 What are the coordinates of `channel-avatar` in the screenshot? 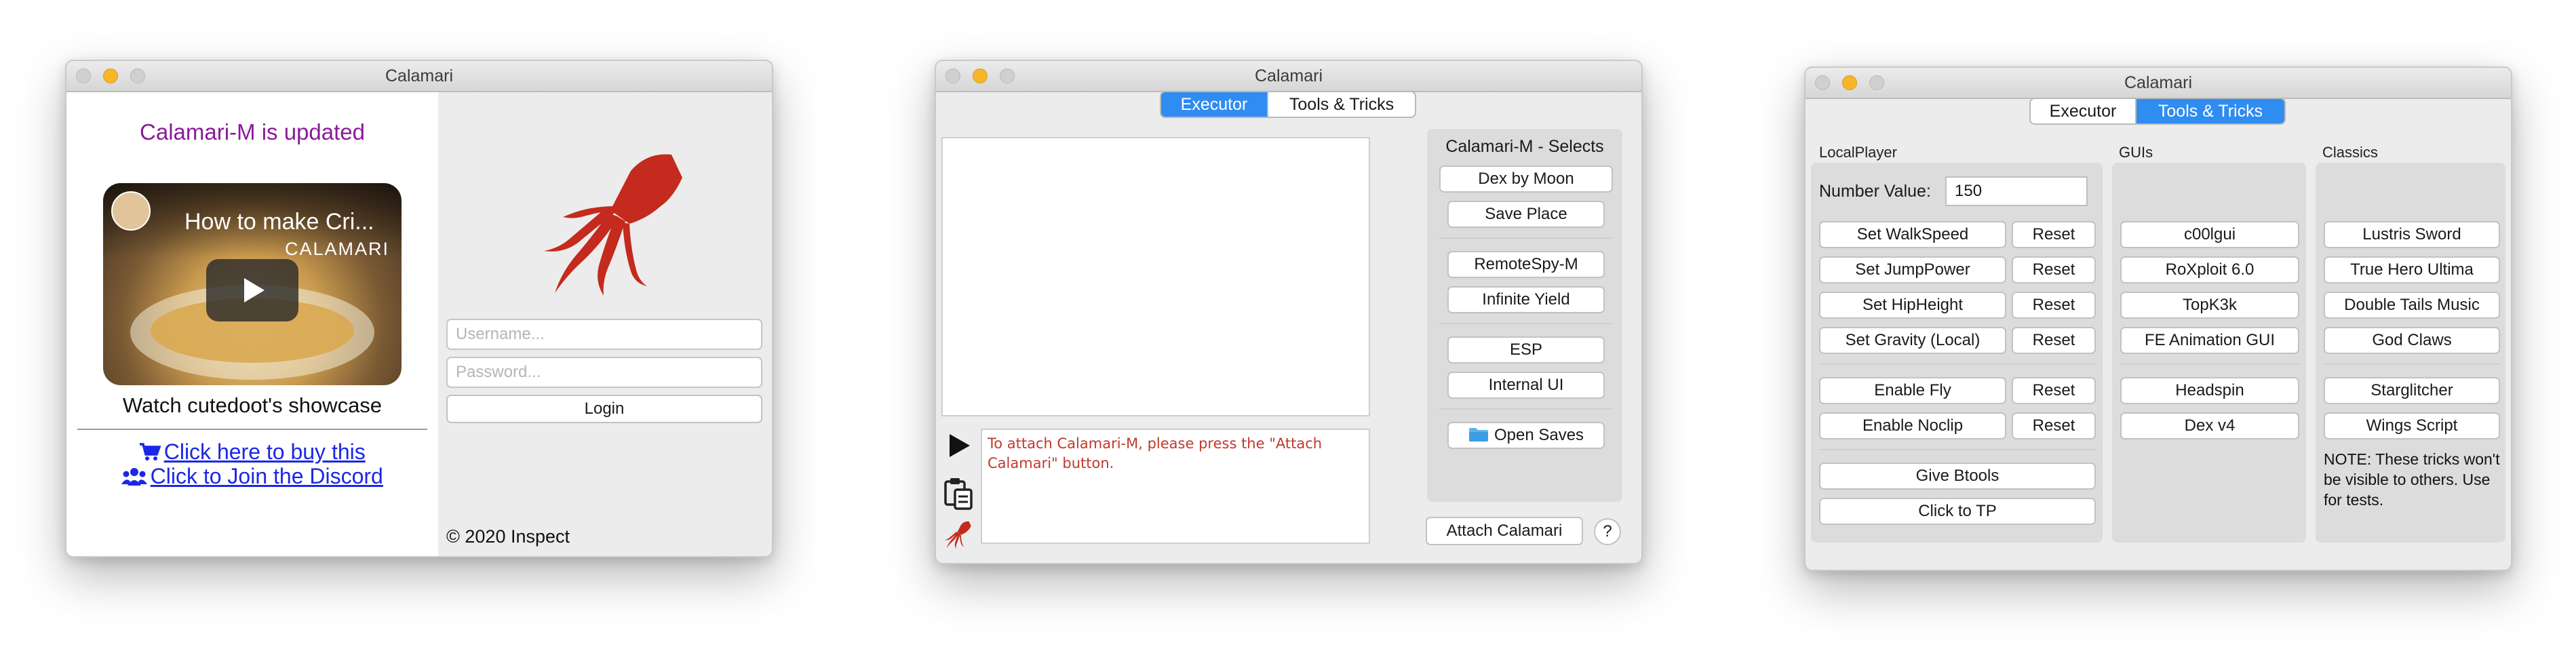 It's located at (131, 211).